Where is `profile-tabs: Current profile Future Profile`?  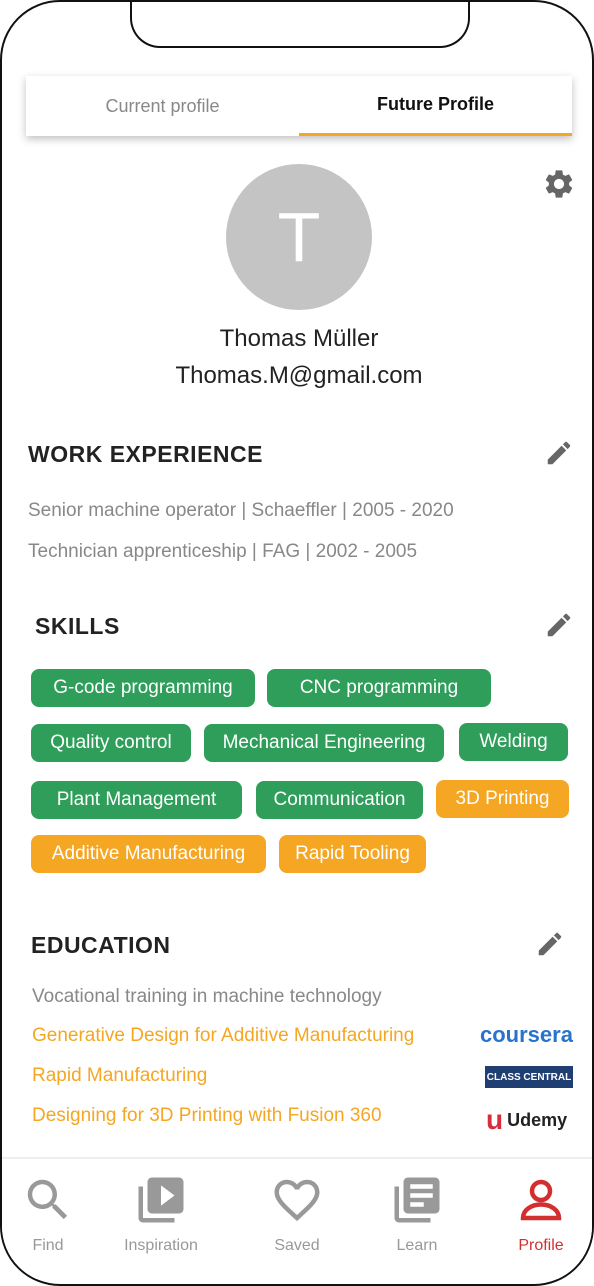 profile-tabs: Current profile Future Profile is located at coordinates (299, 106).